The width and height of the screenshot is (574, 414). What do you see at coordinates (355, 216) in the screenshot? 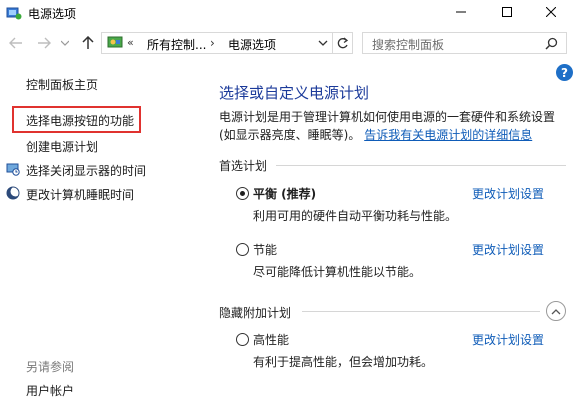
I see `plan-balanced-desc: 利用可用的硬件自动平衡功耗与性能。` at bounding box center [355, 216].